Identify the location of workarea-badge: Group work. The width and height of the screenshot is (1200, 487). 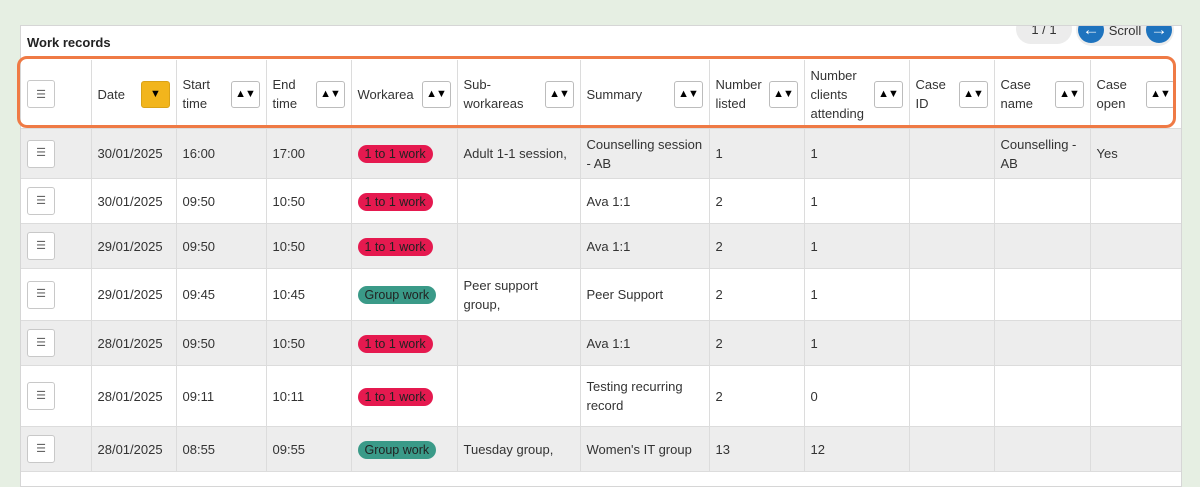
(397, 295).